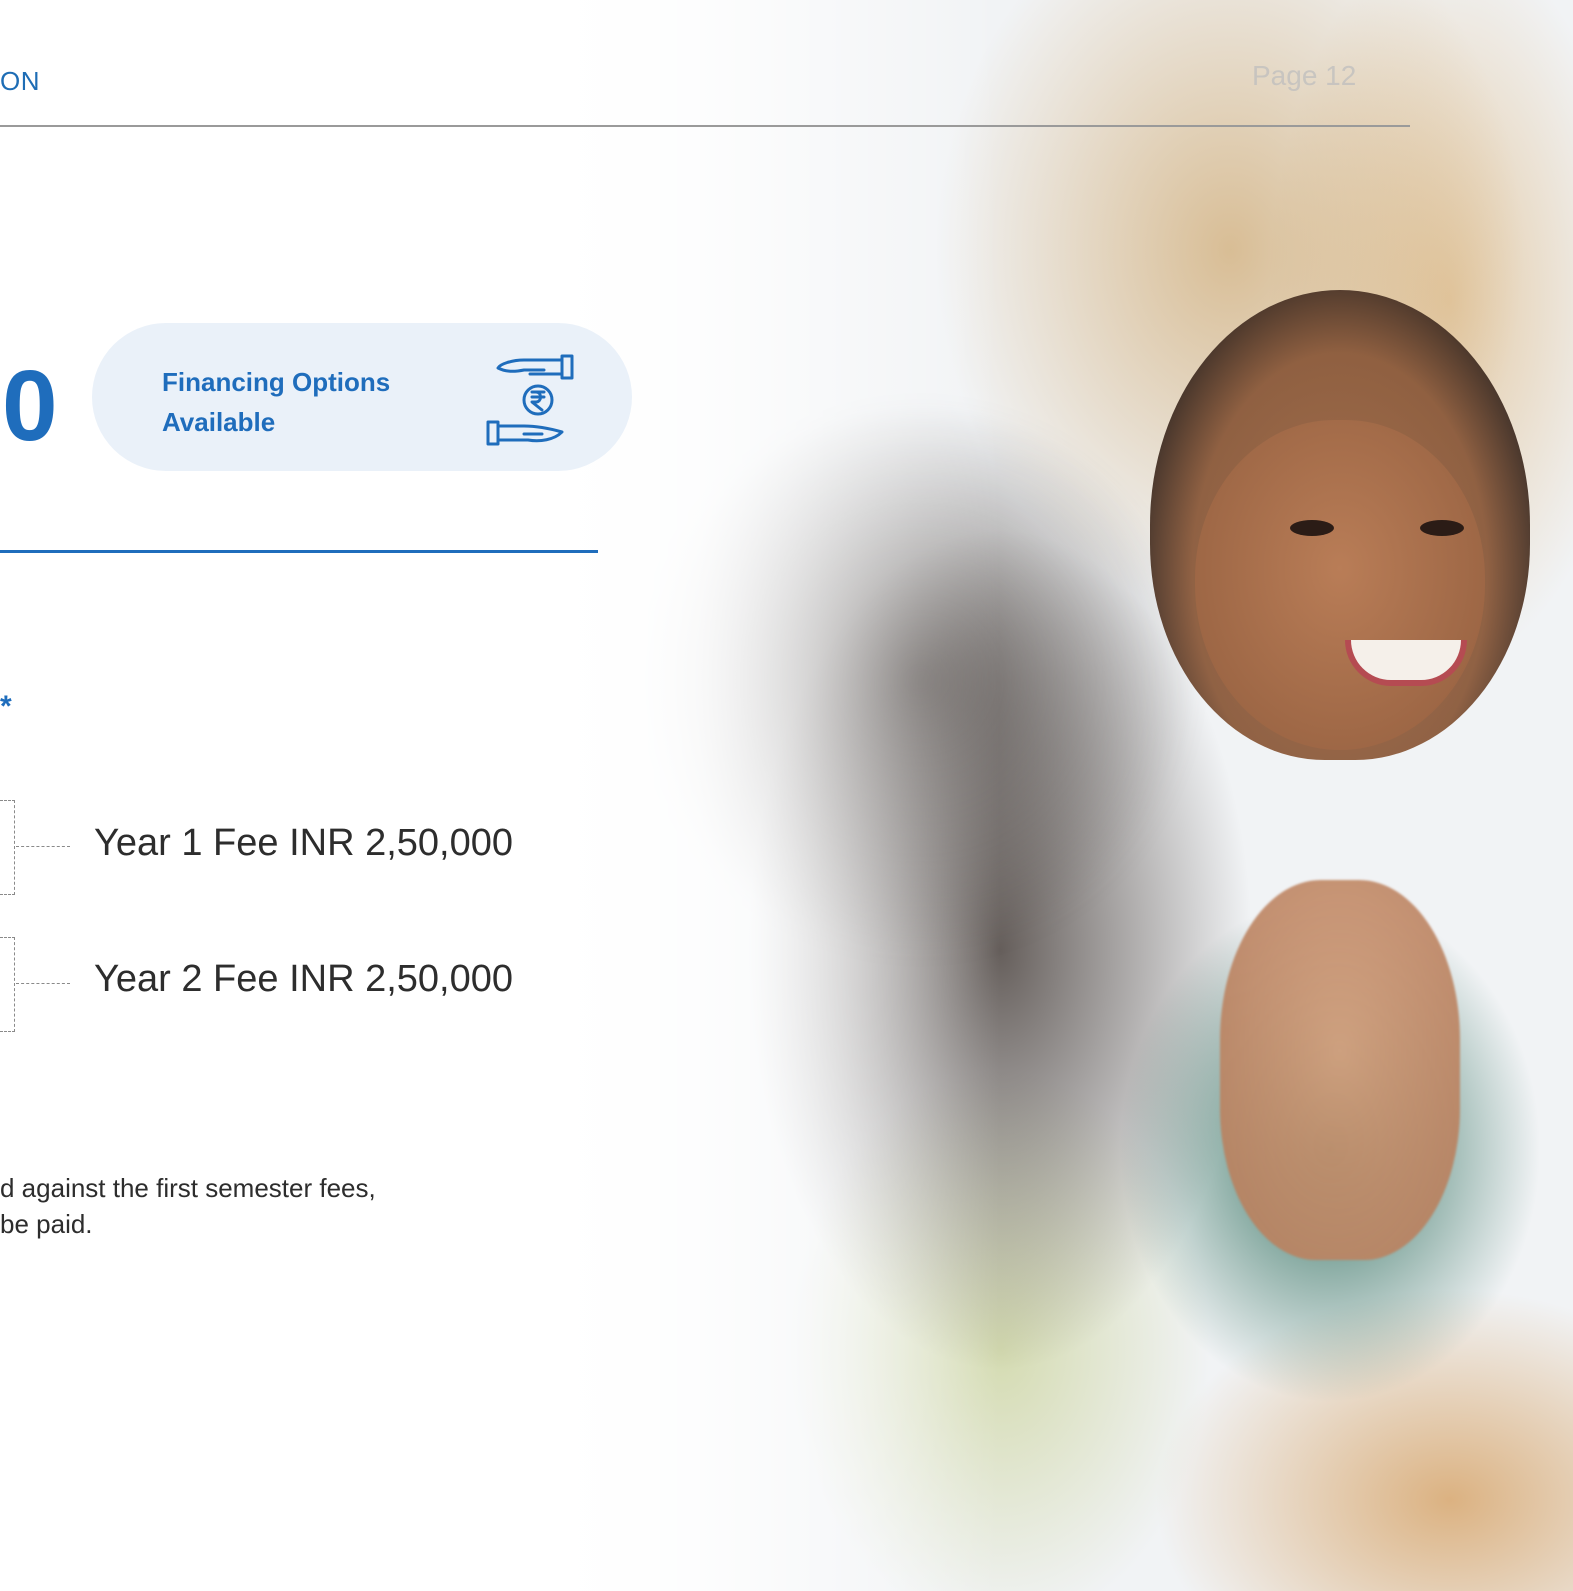 Image resolution: width=1573 pixels, height=1591 pixels. Describe the element at coordinates (276, 402) in the screenshot. I see `financing-text: Financing Options Available` at that location.